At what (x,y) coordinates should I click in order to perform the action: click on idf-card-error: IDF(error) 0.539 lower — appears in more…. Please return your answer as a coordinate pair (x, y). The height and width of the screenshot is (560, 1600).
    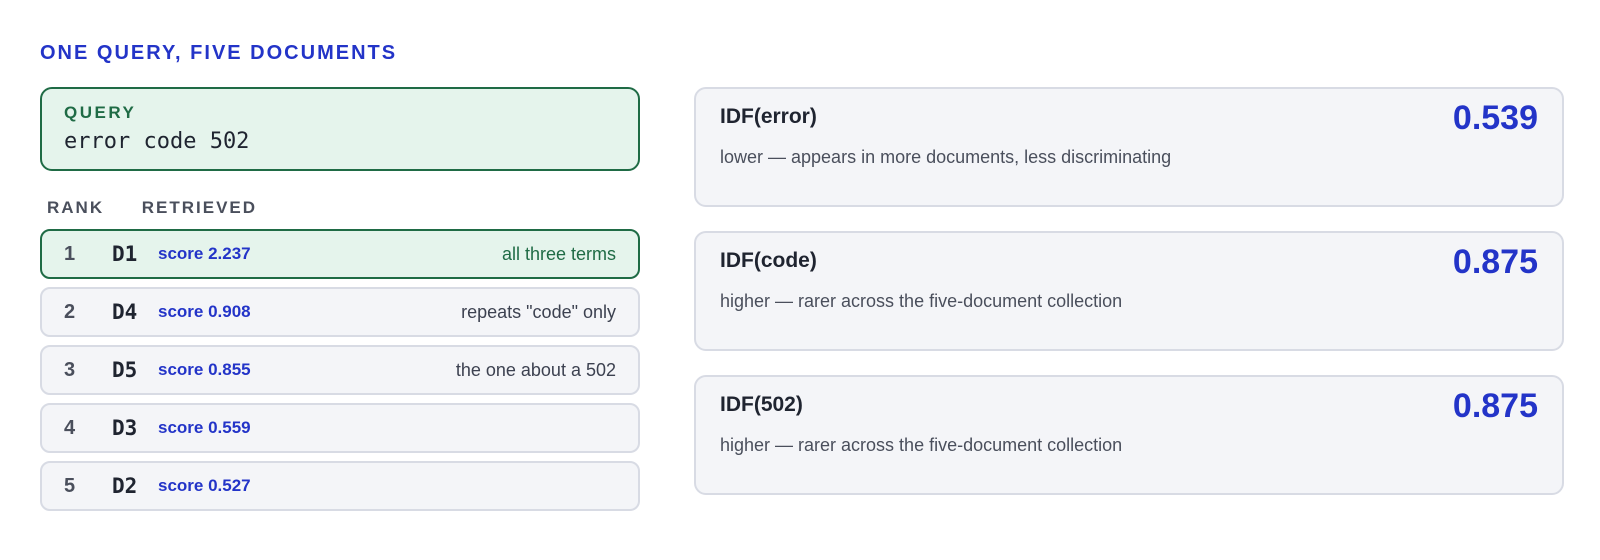
    Looking at the image, I should click on (1129, 147).